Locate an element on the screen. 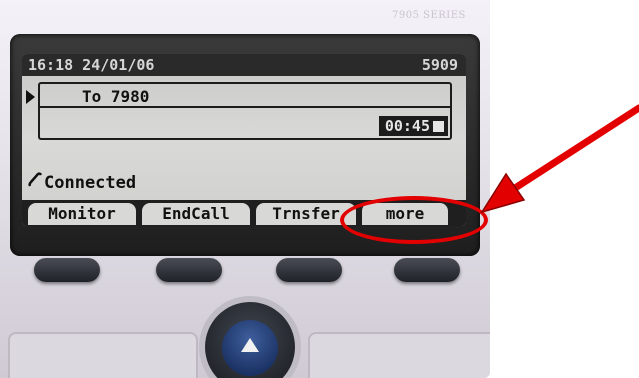  annotation-arrow is located at coordinates (559, 159).